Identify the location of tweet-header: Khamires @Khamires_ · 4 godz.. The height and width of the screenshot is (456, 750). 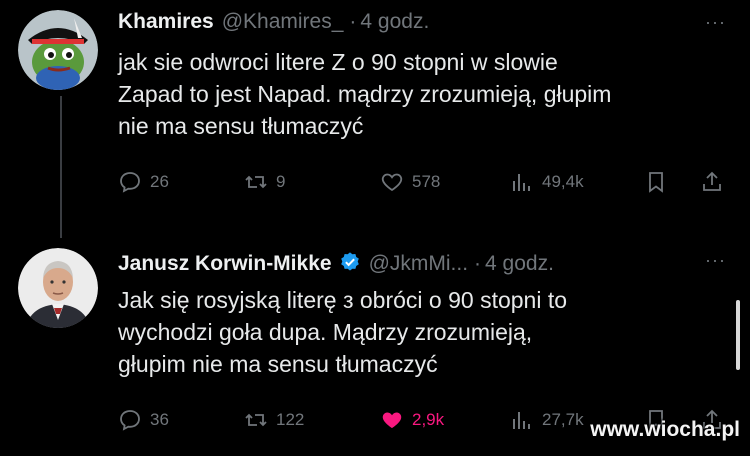
(273, 22).